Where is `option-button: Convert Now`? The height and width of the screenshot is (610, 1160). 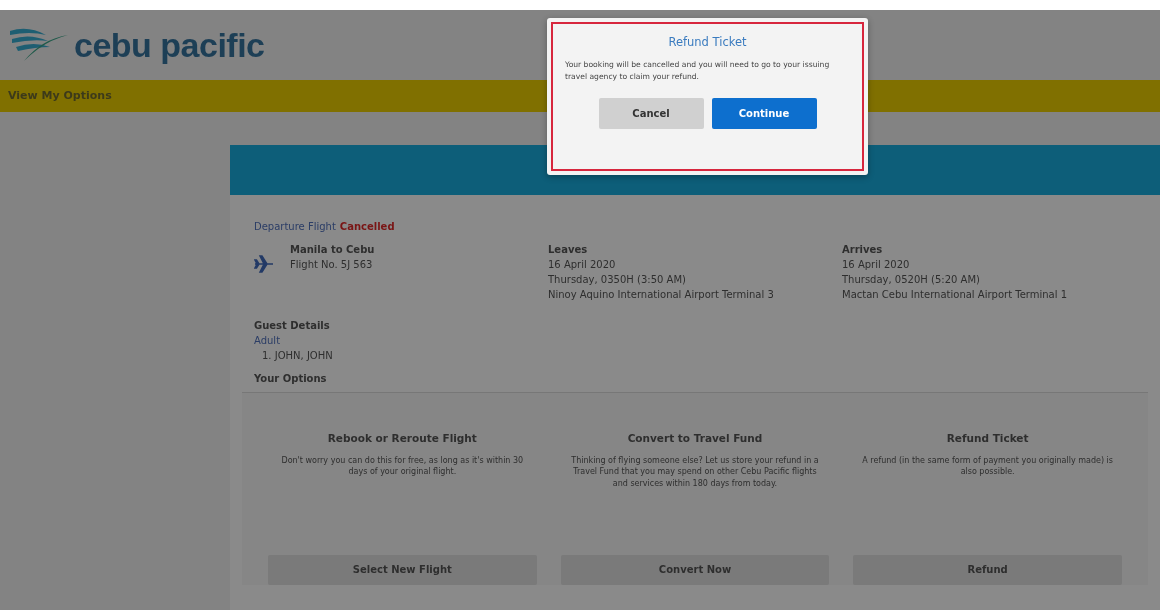 option-button: Convert Now is located at coordinates (695, 569).